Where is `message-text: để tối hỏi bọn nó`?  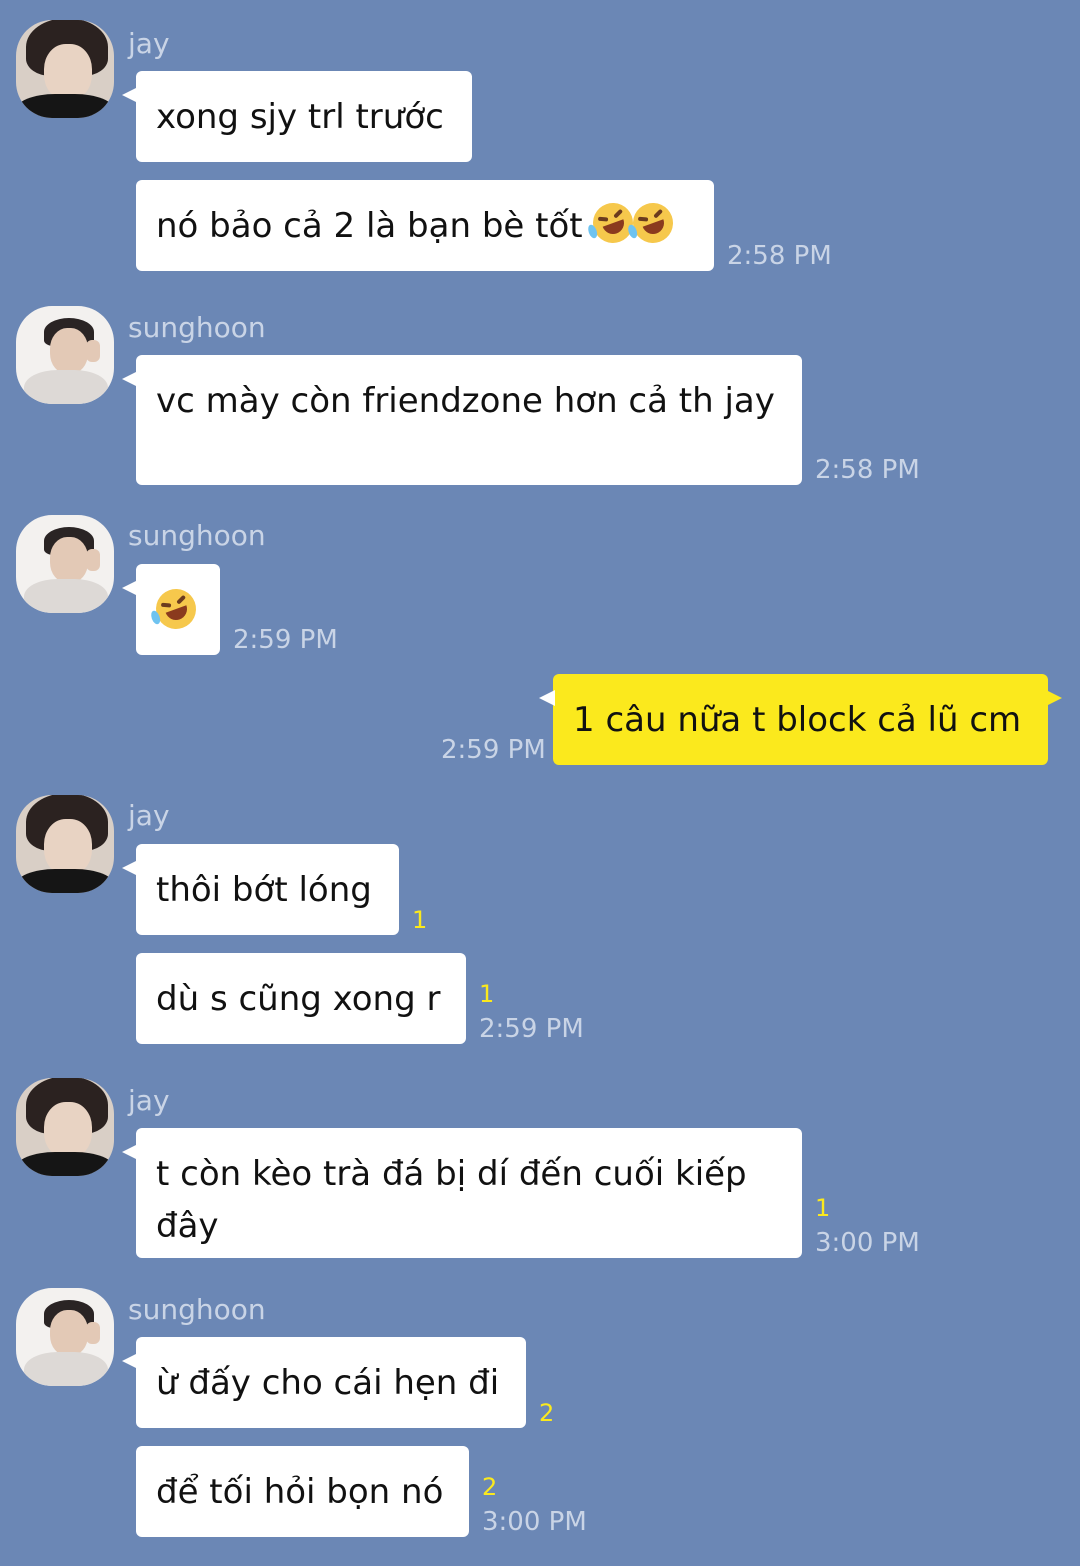 message-text: để tối hỏi bọn nó is located at coordinates (300, 1492).